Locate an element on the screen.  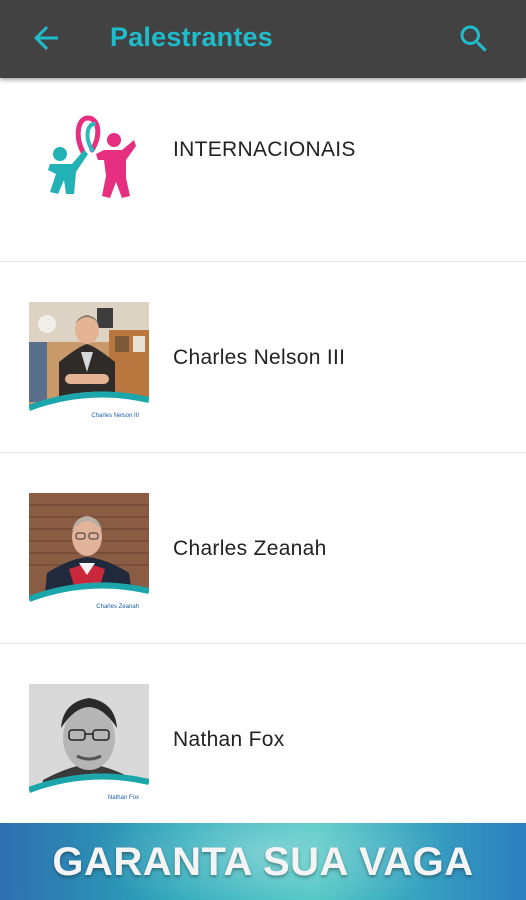
speaker-photo: Charles Nelson III is located at coordinates (89, 362).